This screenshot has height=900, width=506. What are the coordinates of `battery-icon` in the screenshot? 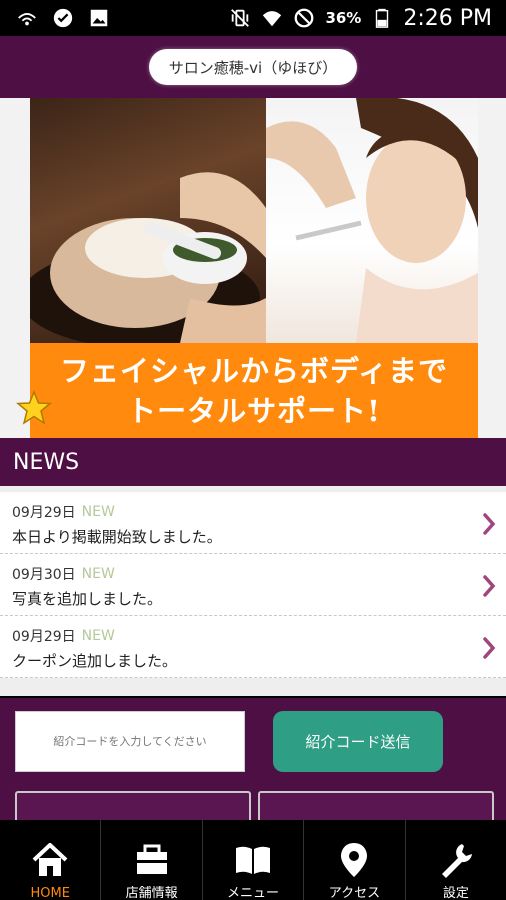 It's located at (382, 18).